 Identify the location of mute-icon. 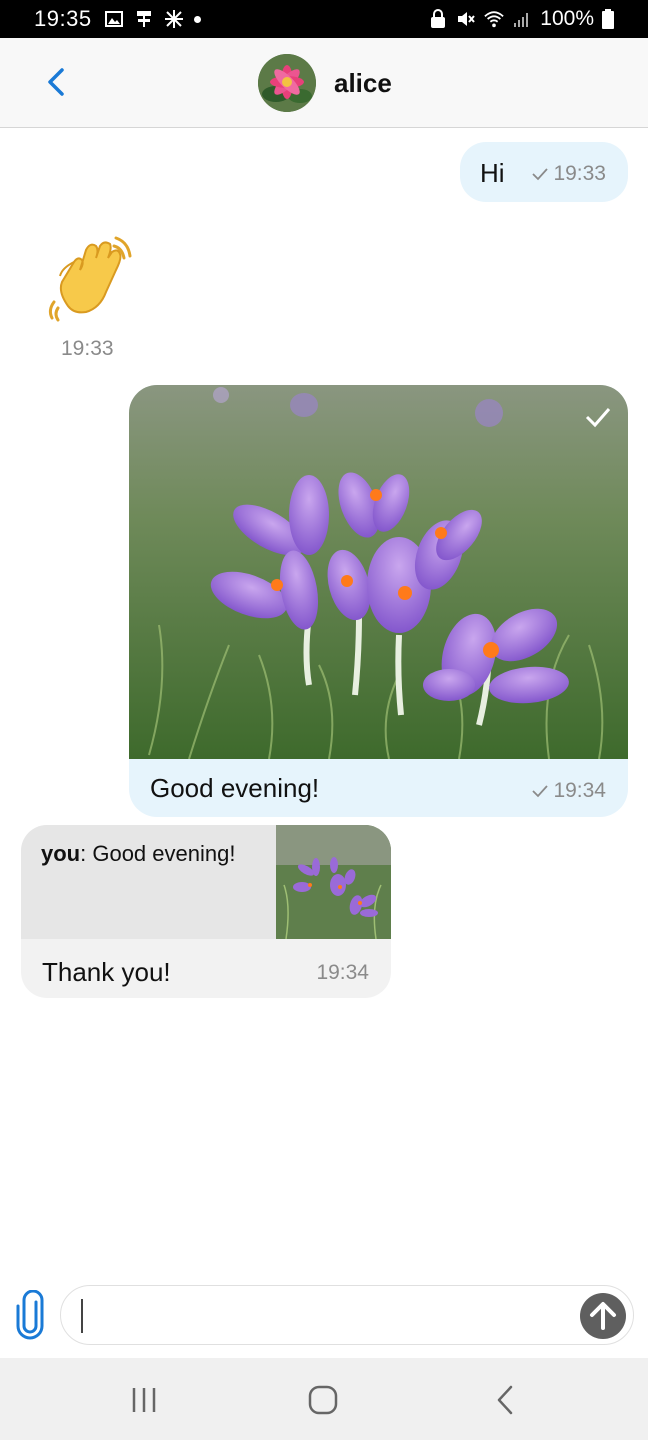
(467, 19).